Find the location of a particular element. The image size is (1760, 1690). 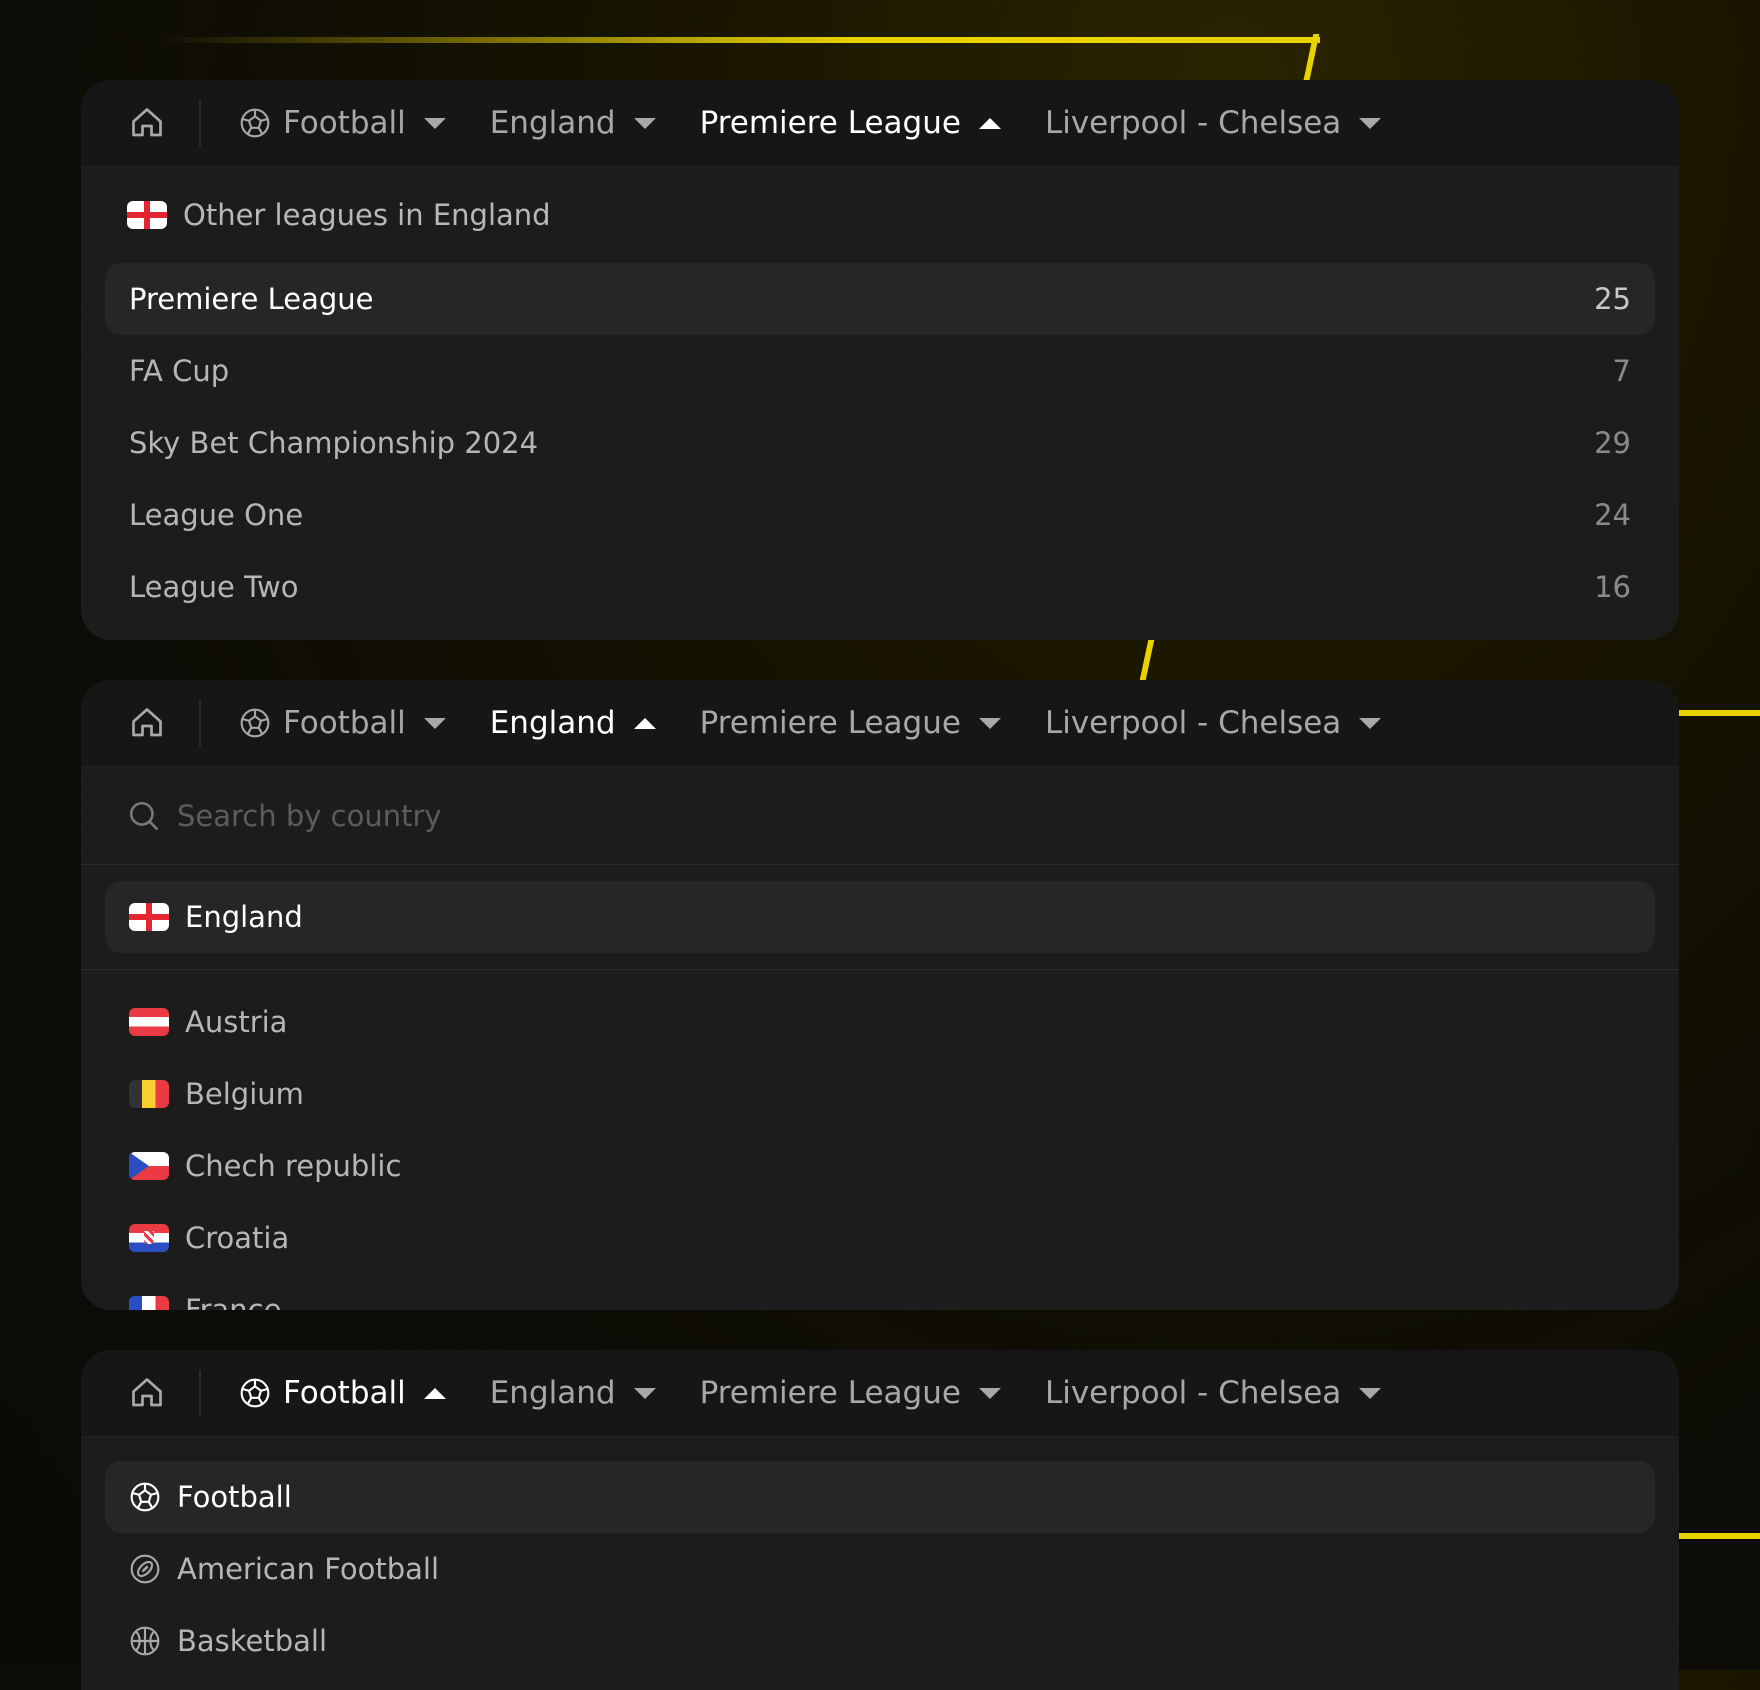

country-item-austria: Austria is located at coordinates (880, 1022).